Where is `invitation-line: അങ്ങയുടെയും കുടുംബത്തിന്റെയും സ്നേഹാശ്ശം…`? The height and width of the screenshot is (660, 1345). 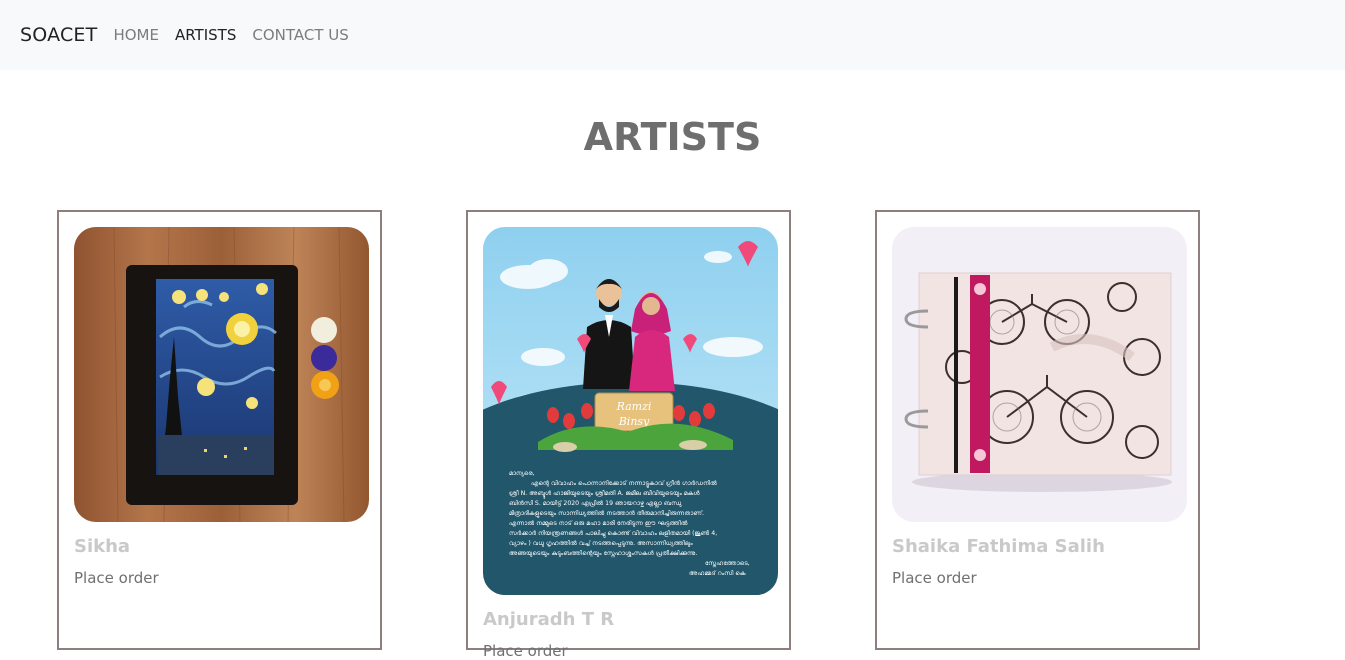
invitation-line: അങ്ങയുടെയും കുടുംബത്തിന്റെയും സ്നേഹാശ്ശം… is located at coordinates (603, 553).